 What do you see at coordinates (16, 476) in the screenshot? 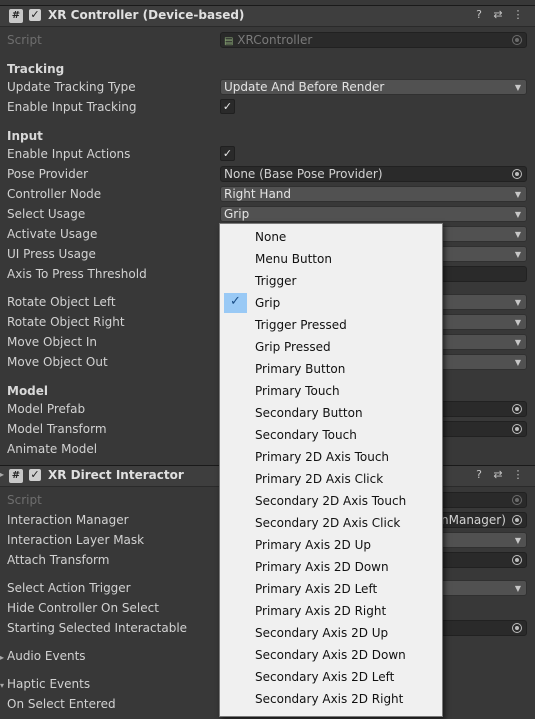
I see `script-component-icon: #` at bounding box center [16, 476].